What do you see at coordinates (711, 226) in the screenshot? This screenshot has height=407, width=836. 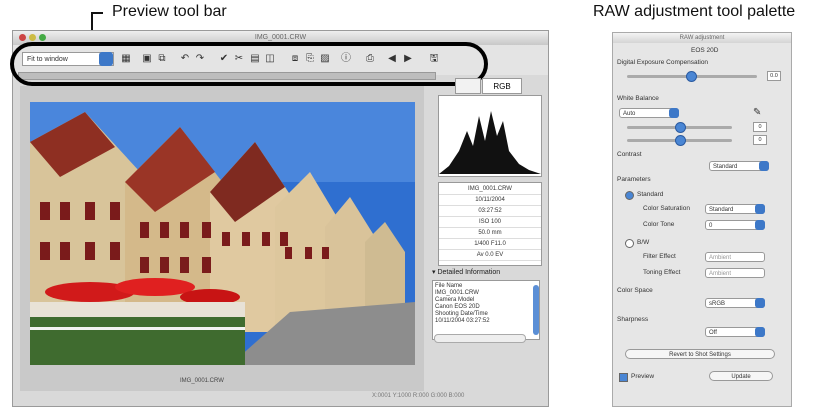 I see `color-tone-select-value: 0` at bounding box center [711, 226].